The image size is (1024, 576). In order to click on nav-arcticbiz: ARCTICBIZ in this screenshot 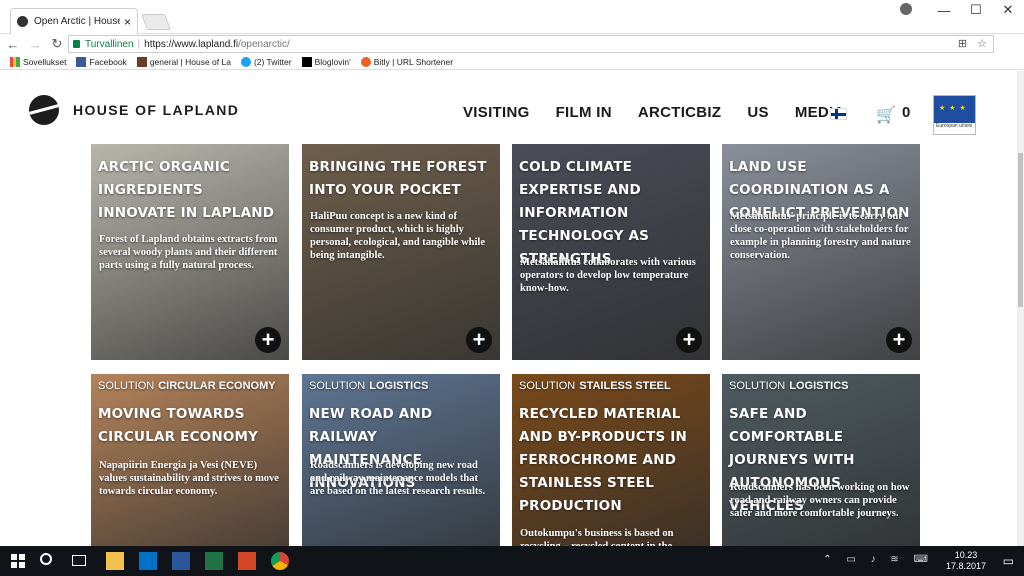, I will do `click(680, 112)`.